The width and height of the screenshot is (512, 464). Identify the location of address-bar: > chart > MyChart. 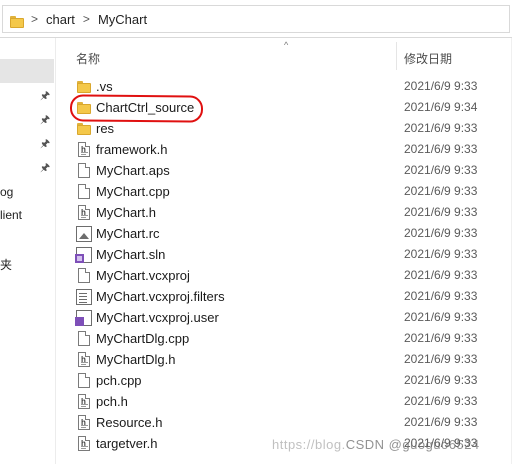
(256, 19).